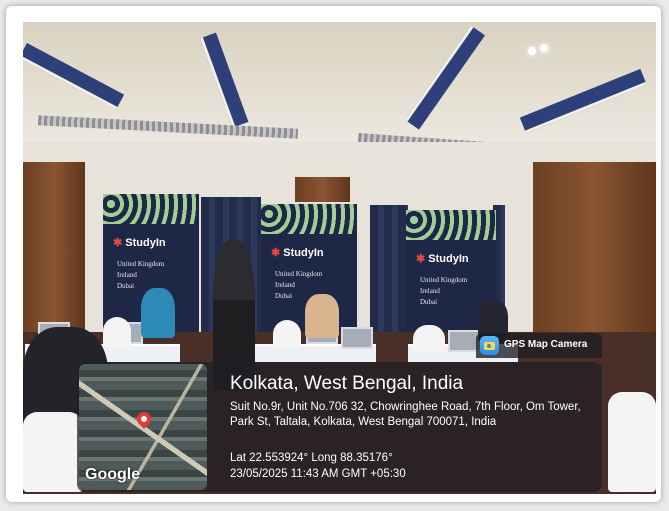 This screenshot has height=511, width=669. I want to click on gps-map-camera-icon, so click(489, 345).